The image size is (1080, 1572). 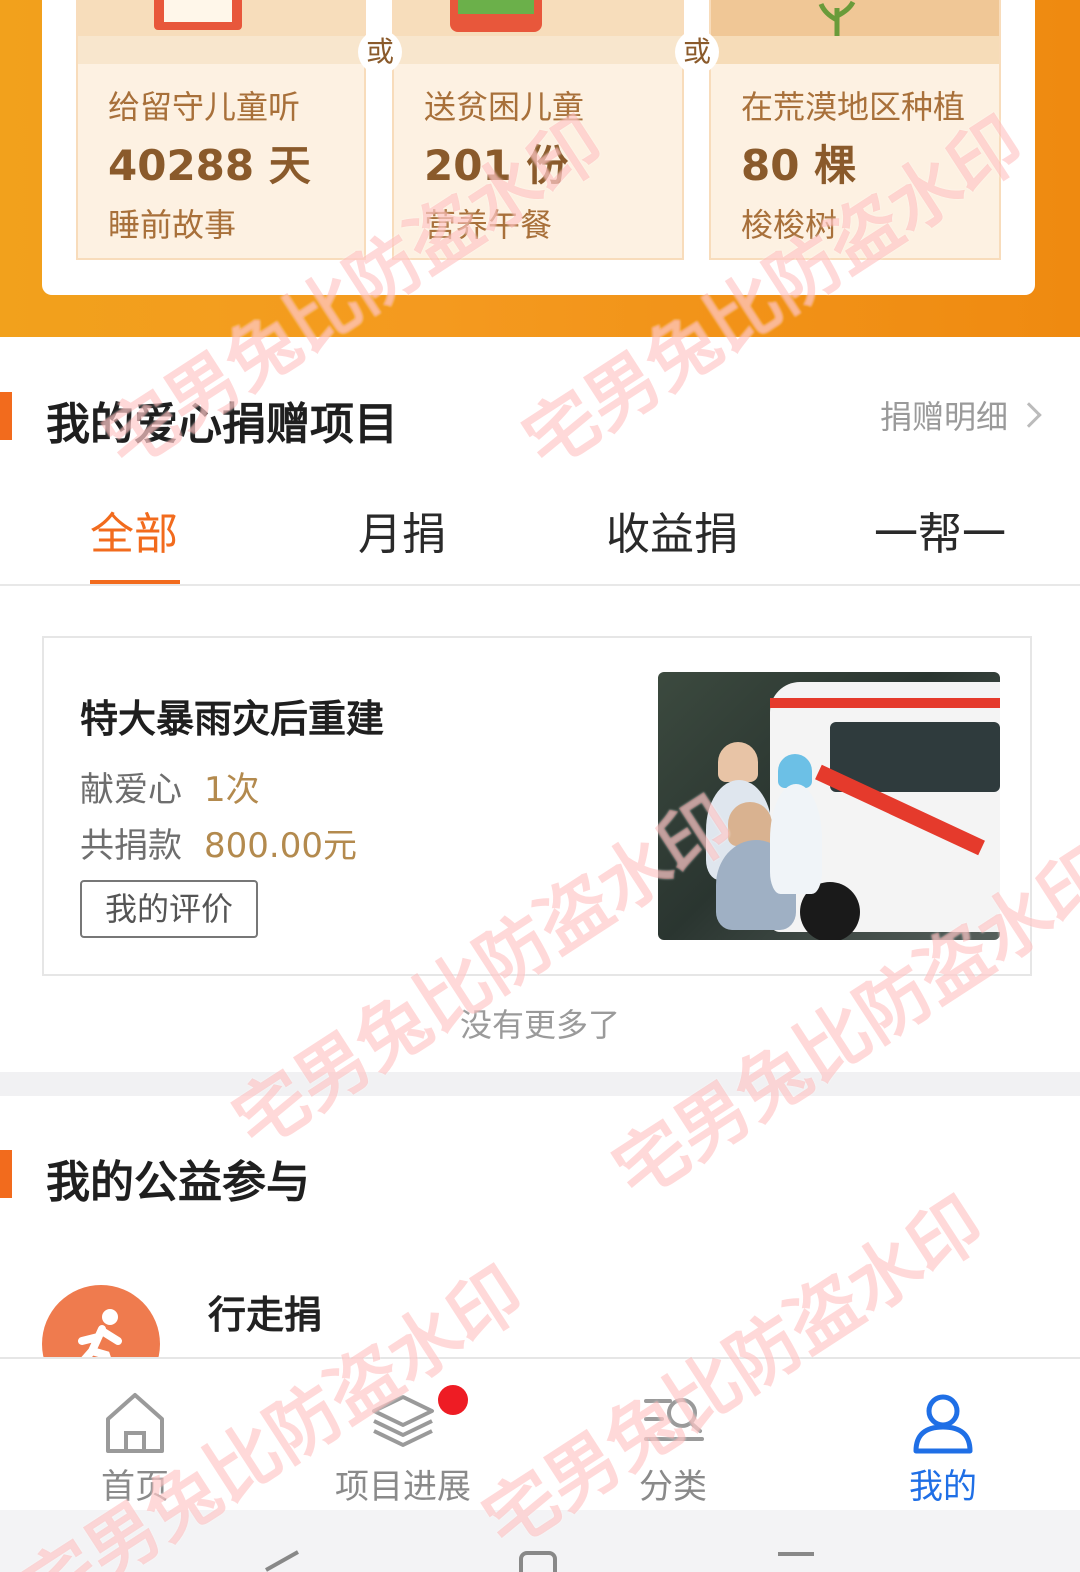 What do you see at coordinates (204, 107) in the screenshot?
I see `impact-line1: 给留守儿童听` at bounding box center [204, 107].